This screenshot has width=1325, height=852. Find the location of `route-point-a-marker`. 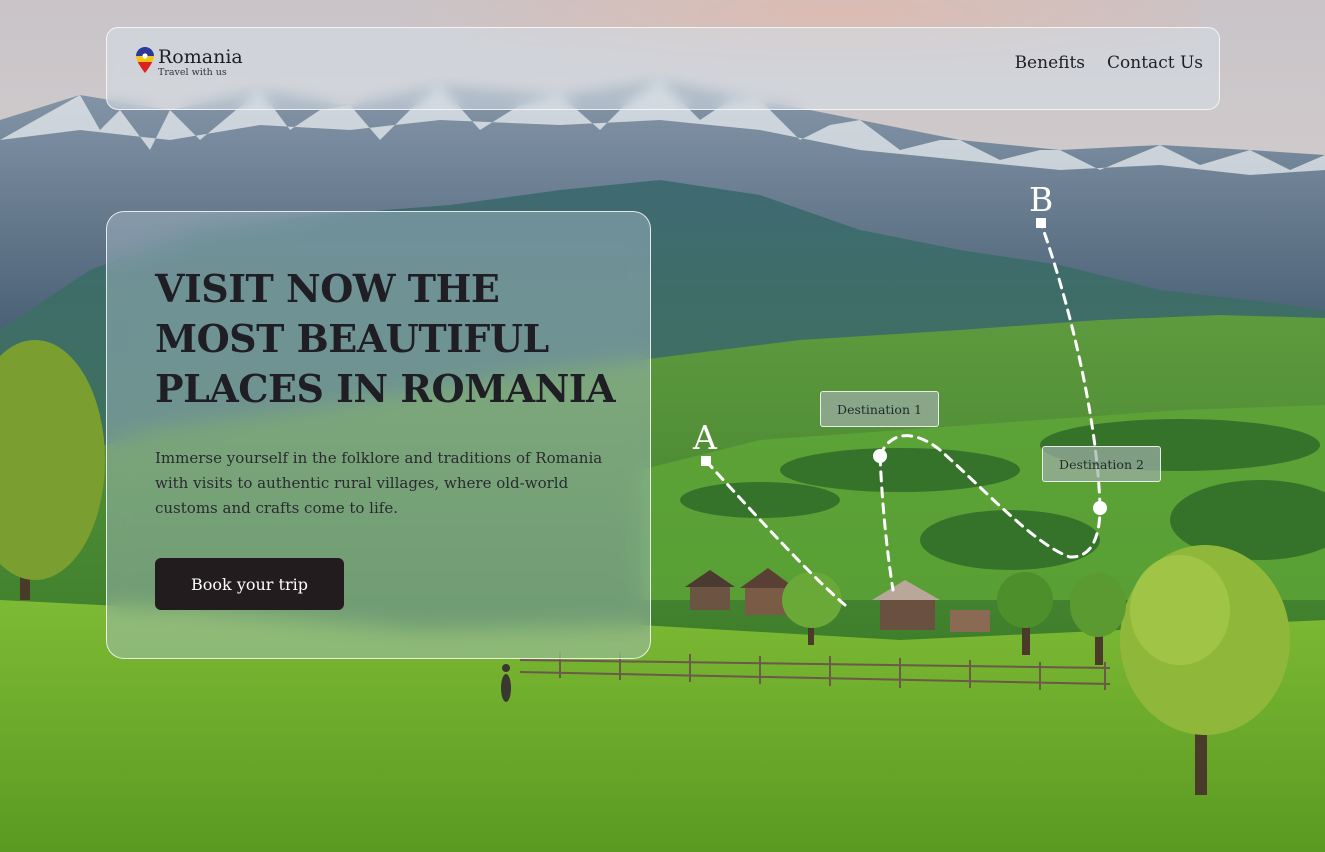

route-point-a-marker is located at coordinates (706, 461).